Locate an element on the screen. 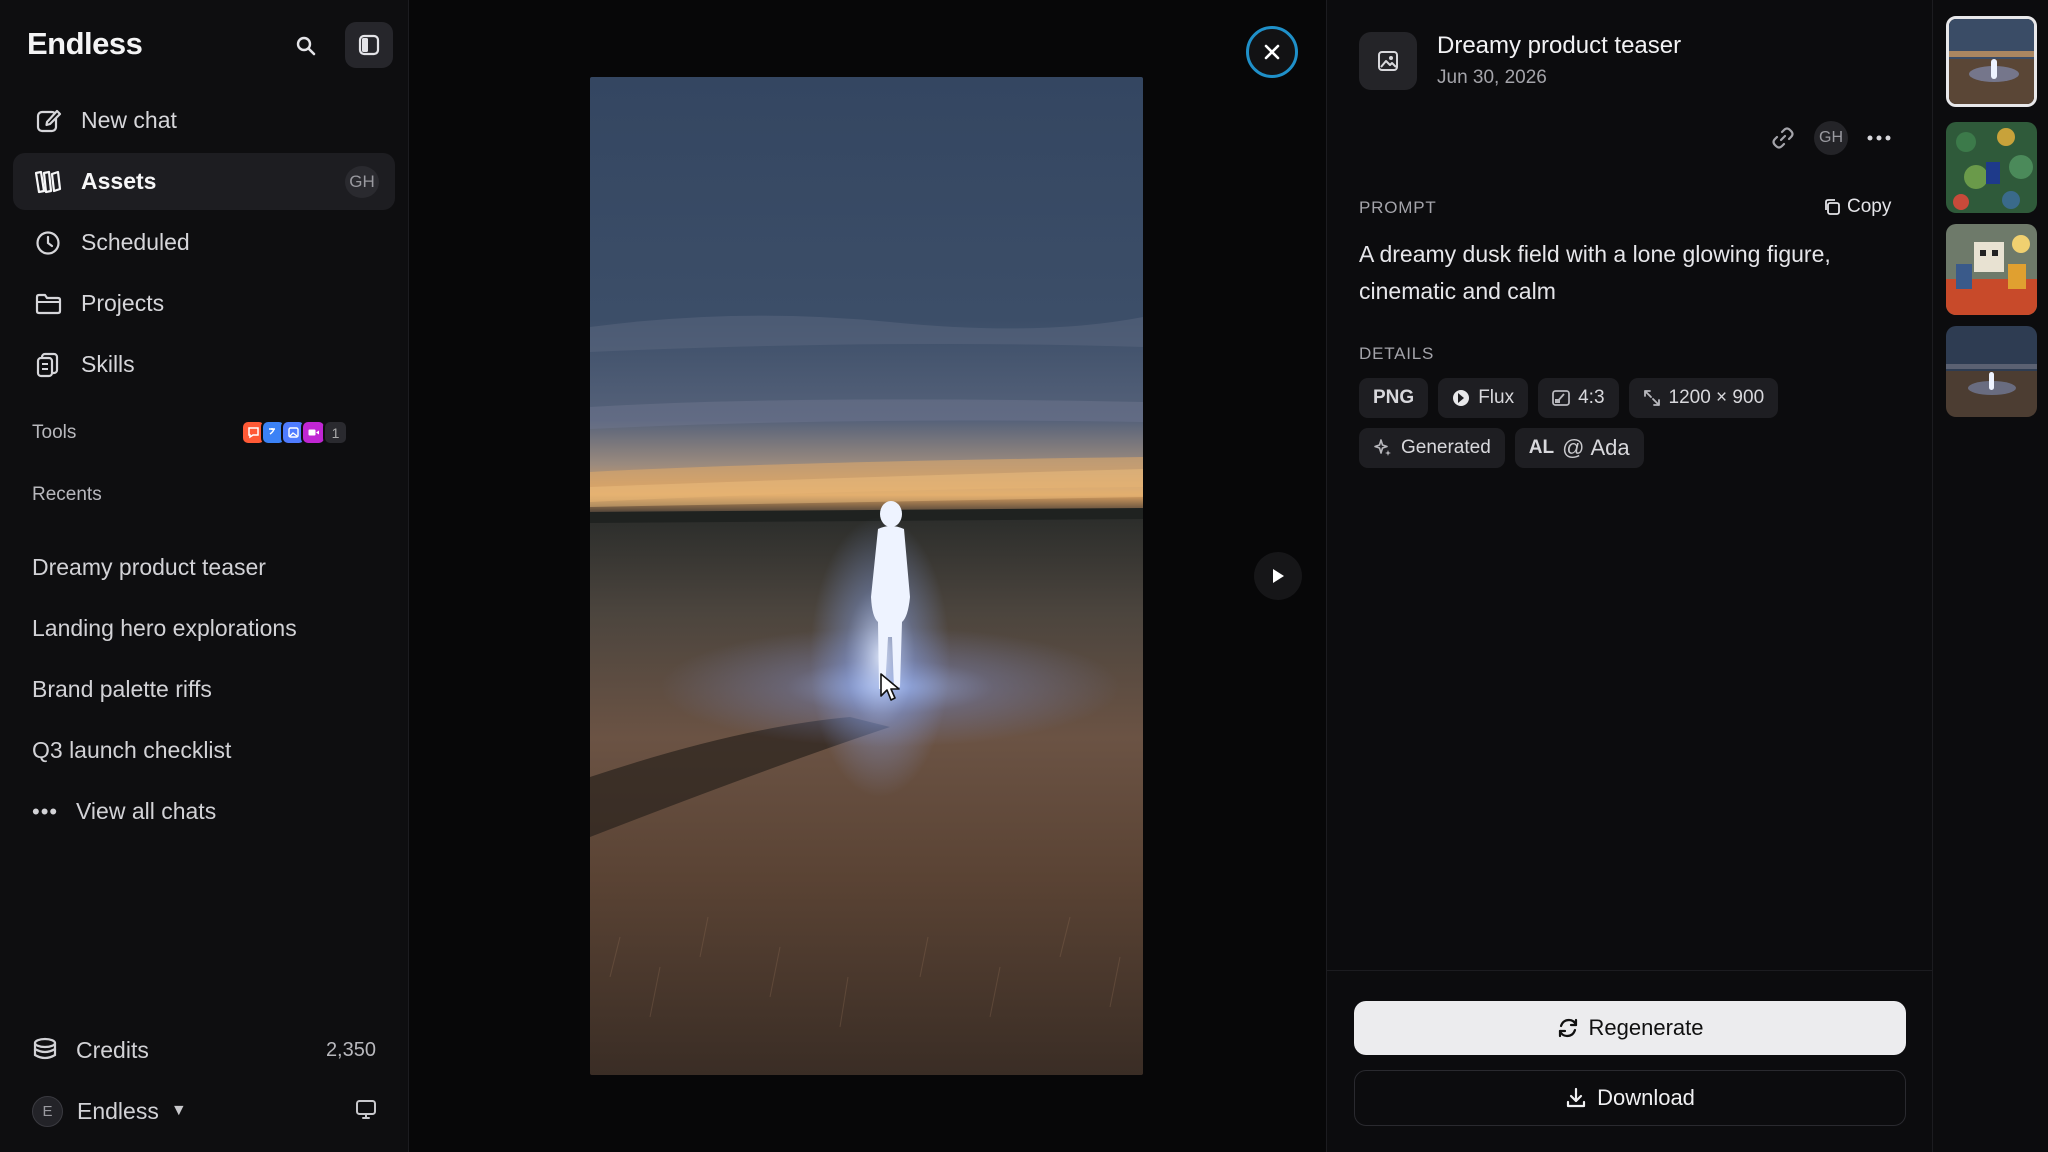 The height and width of the screenshot is (1152, 2048). more-horizontal-icon is located at coordinates (1879, 138).